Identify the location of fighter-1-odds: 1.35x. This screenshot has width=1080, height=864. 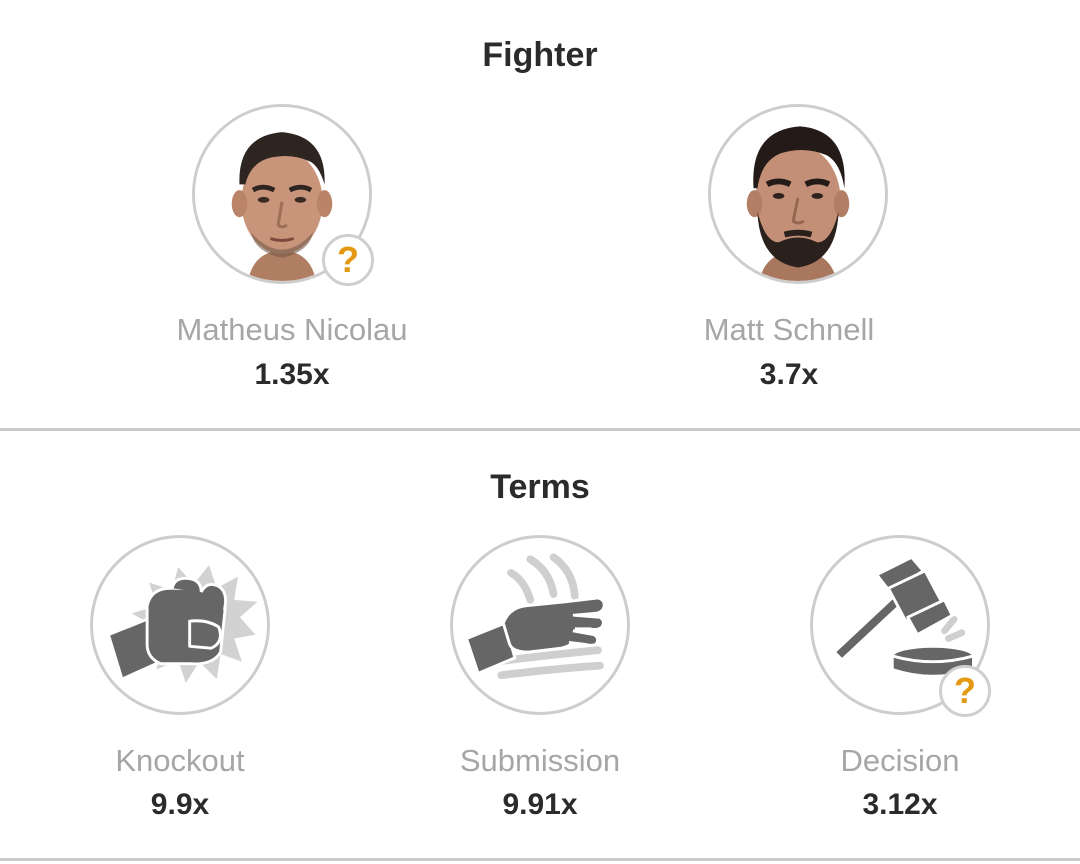
(292, 374).